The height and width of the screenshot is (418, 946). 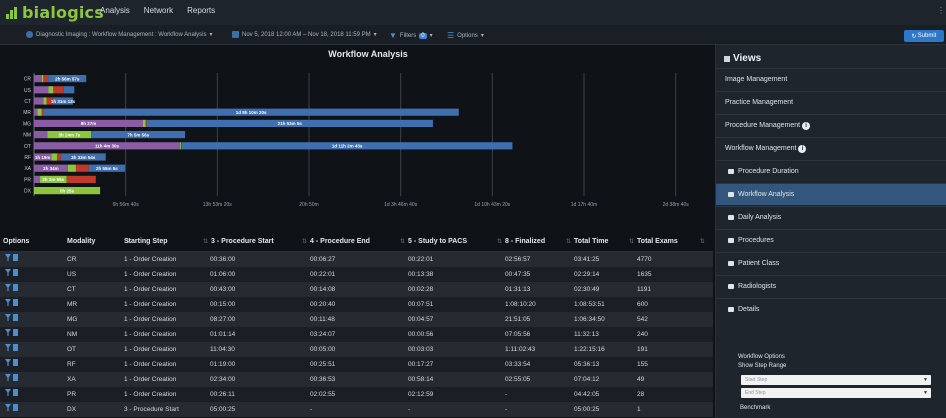 I want to click on nav-reports: Reports, so click(x=201, y=10).